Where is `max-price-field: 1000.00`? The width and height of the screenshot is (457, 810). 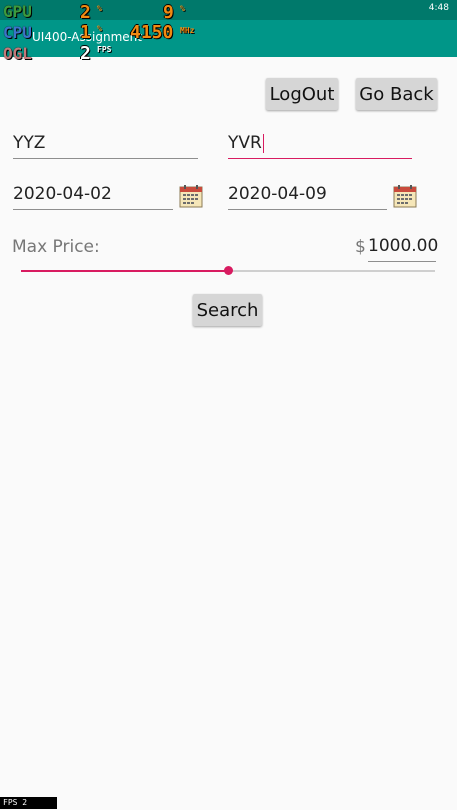 max-price-field: 1000.00 is located at coordinates (403, 245).